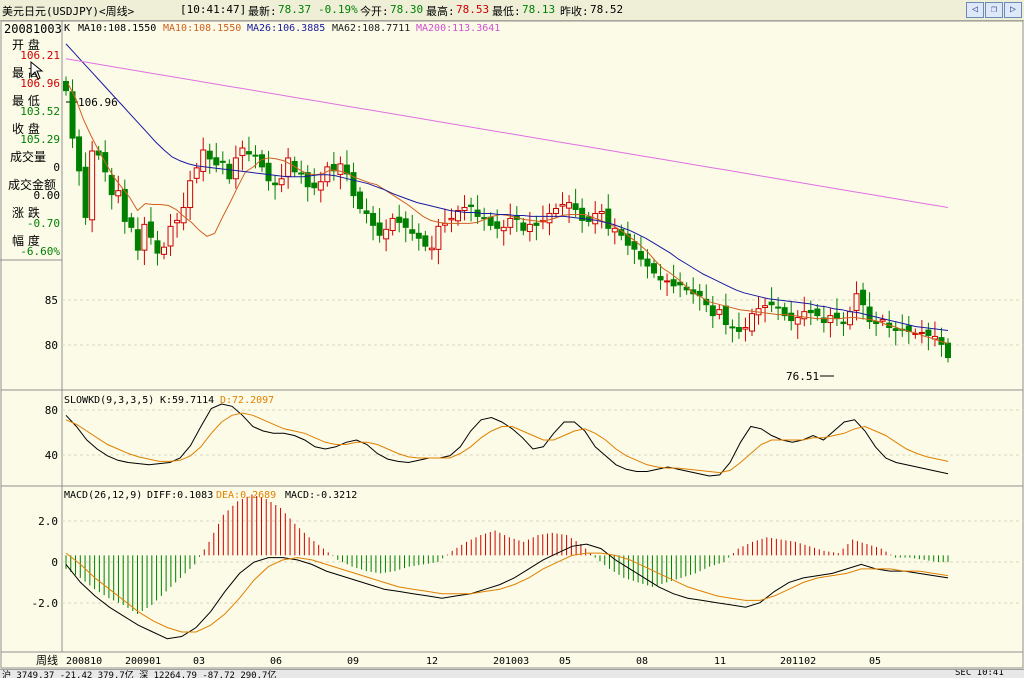  Describe the element at coordinates (202, 28) in the screenshot. I see `legend-ma10b: MA10:108.1550` at that location.